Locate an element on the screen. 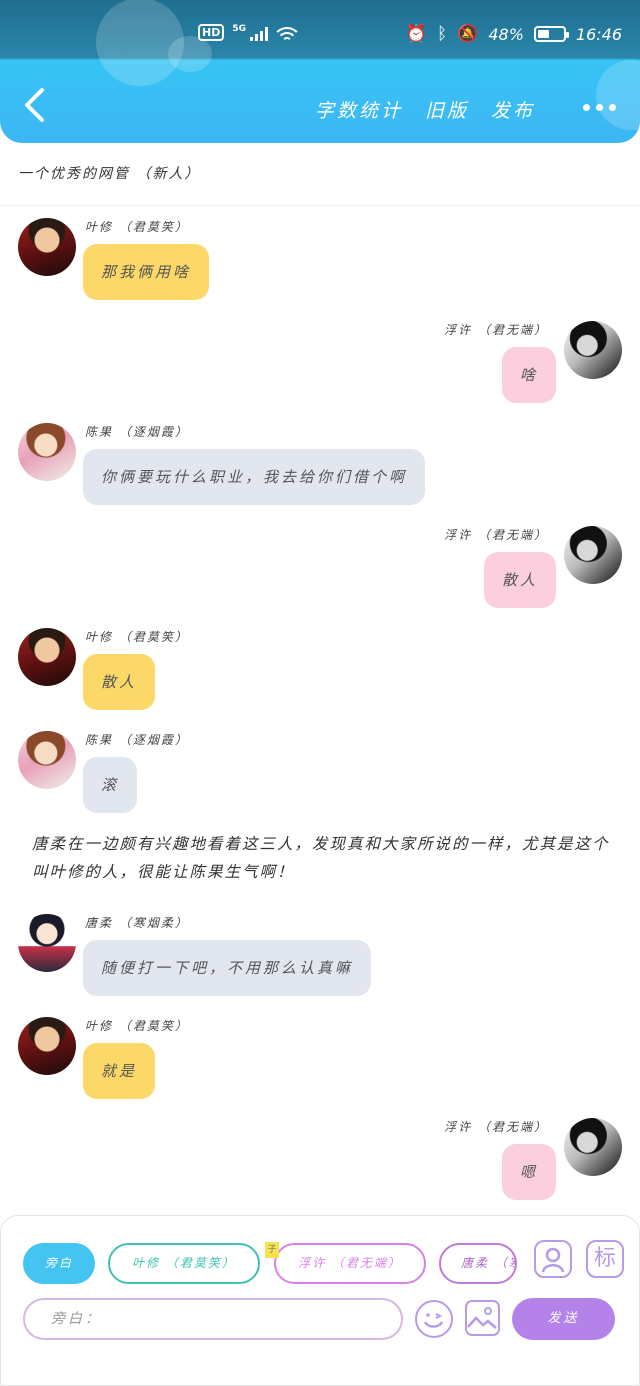  chevron-left-icon is located at coordinates (34, 105).